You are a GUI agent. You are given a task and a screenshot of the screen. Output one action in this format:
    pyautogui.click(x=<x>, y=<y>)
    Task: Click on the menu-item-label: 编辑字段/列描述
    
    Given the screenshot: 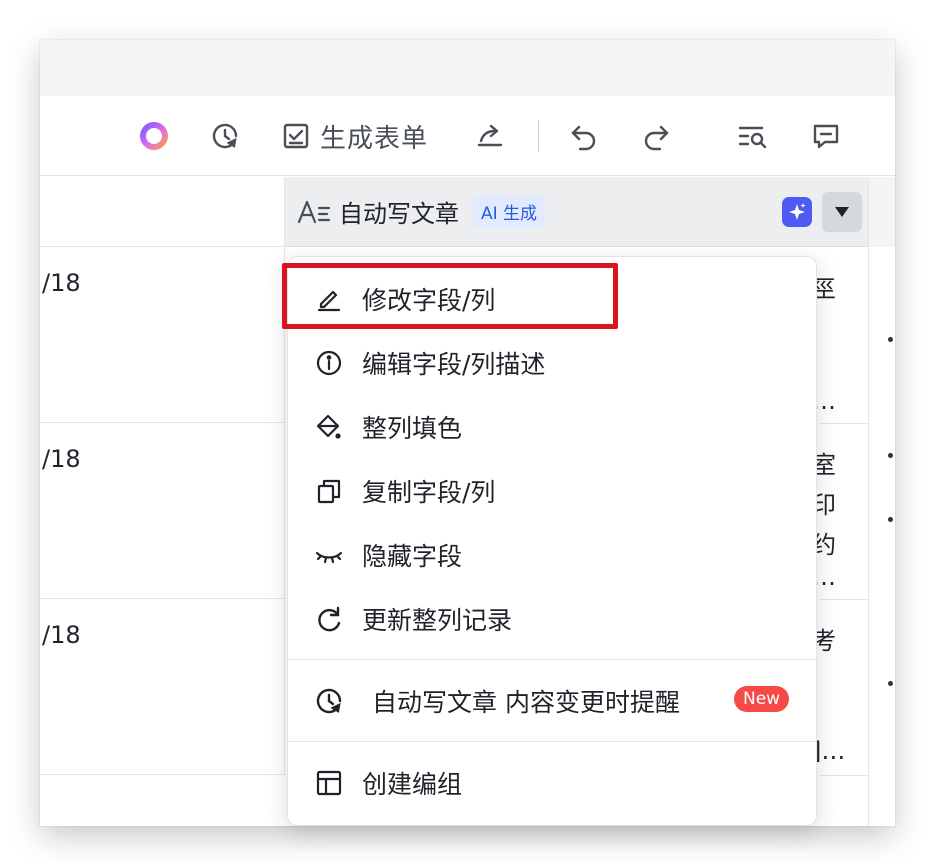 What is the action you would take?
    pyautogui.click(x=454, y=364)
    